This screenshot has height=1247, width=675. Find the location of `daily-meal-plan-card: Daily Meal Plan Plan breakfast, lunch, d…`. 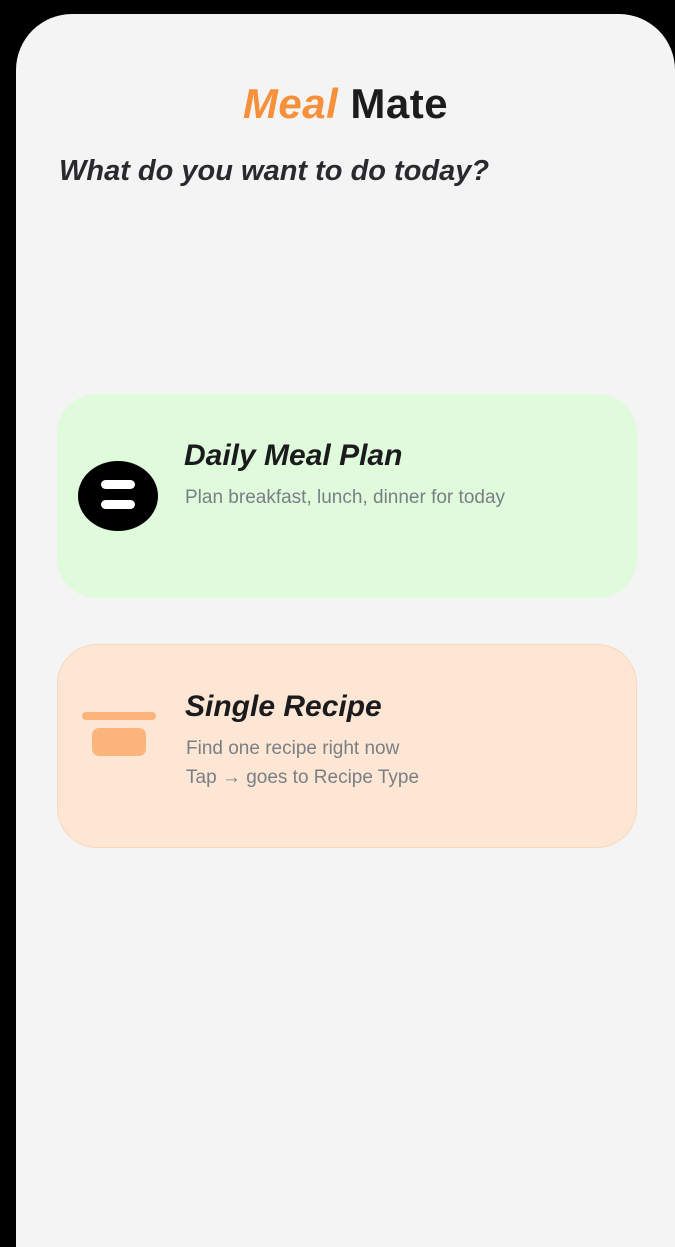

daily-meal-plan-card: Daily Meal Plan Plan breakfast, lunch, d… is located at coordinates (347, 496).